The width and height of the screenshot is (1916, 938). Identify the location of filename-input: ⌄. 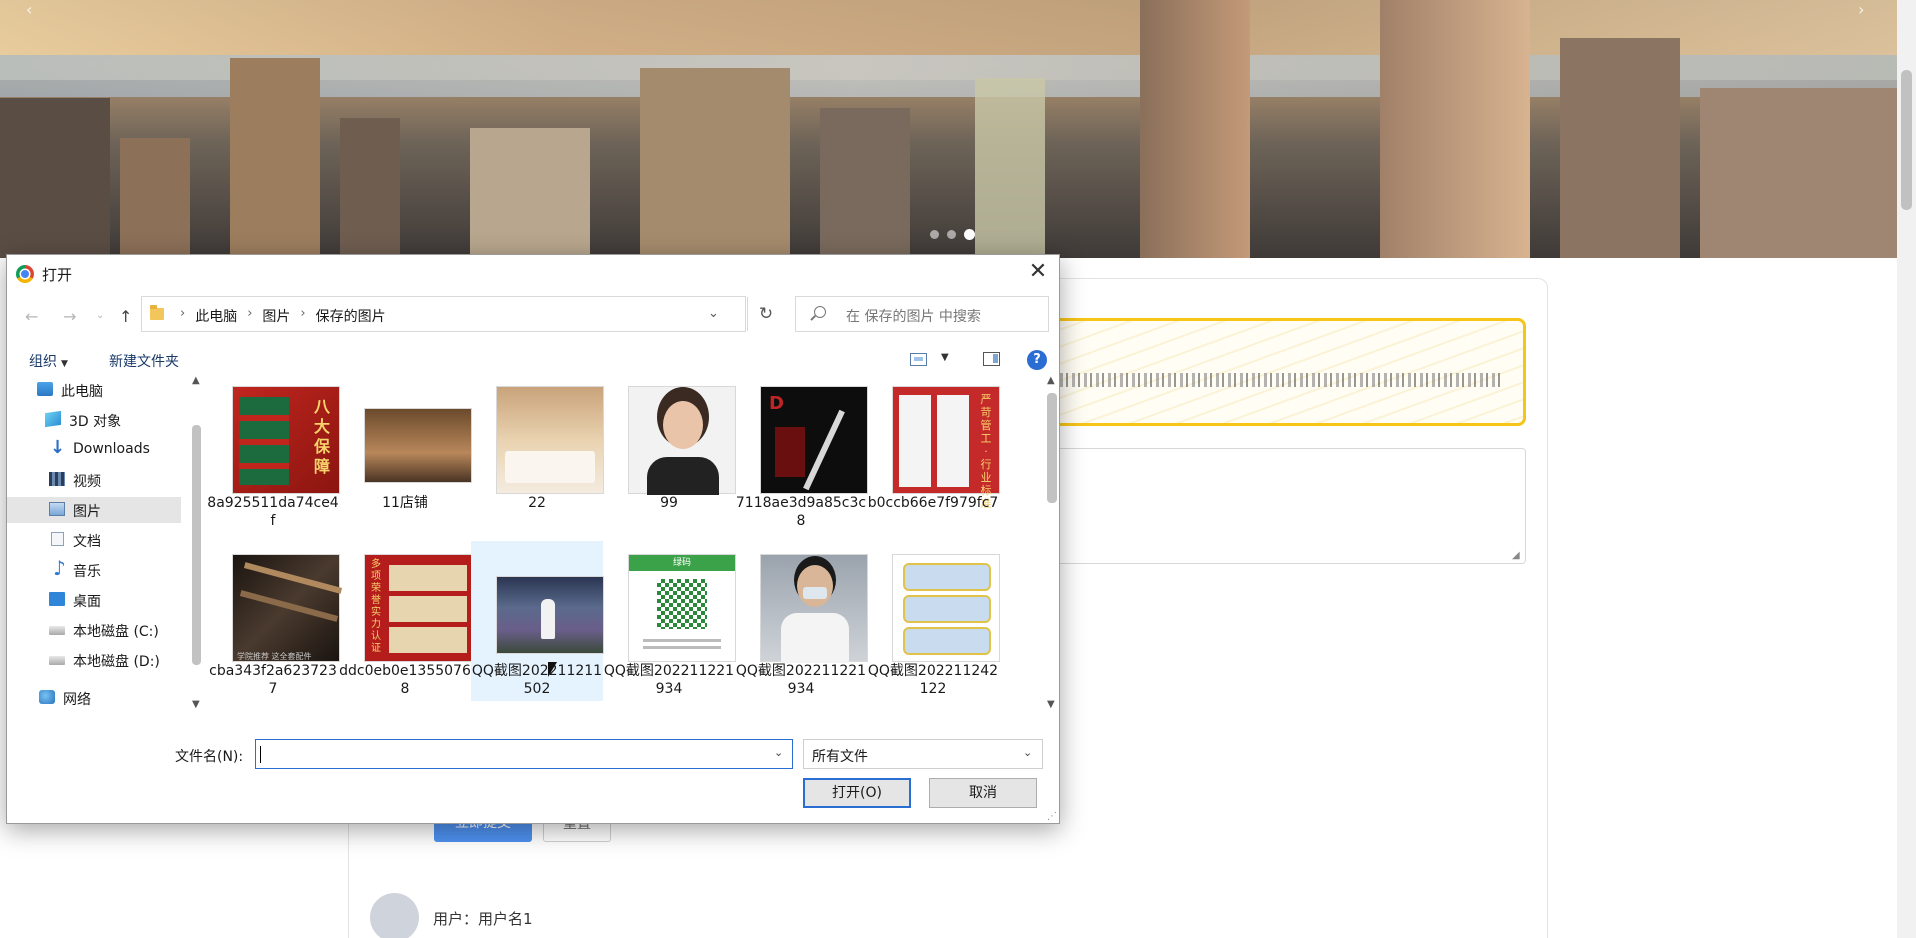
(524, 754).